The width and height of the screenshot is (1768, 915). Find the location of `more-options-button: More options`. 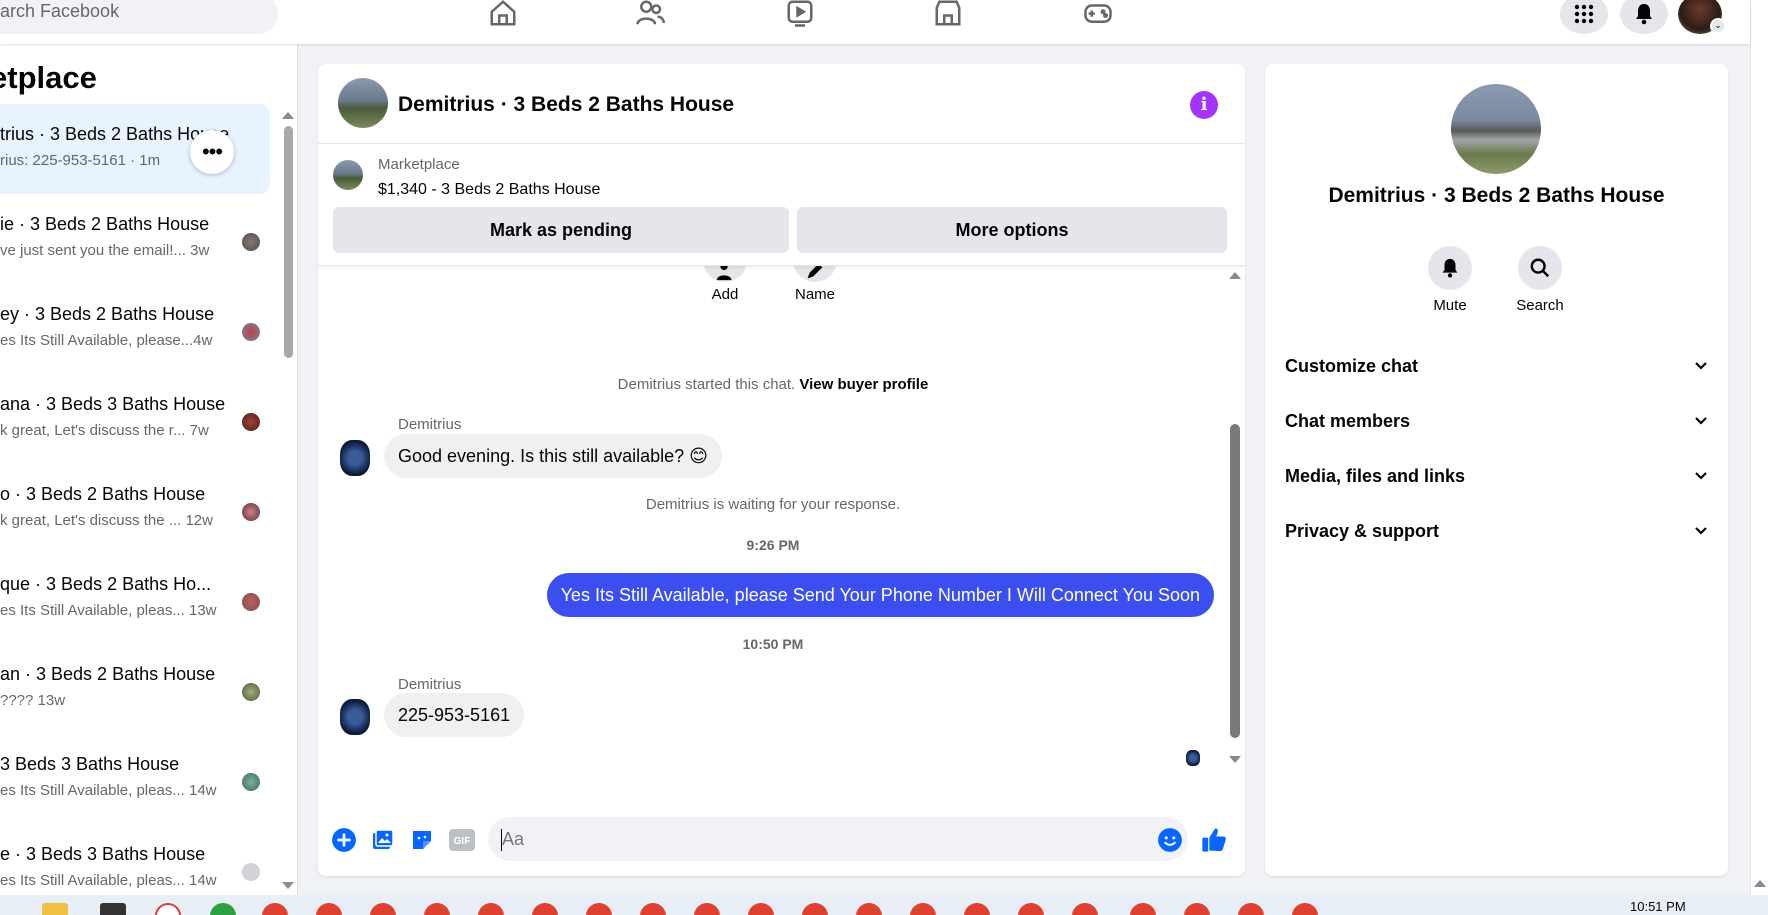

more-options-button: More options is located at coordinates (1012, 230).